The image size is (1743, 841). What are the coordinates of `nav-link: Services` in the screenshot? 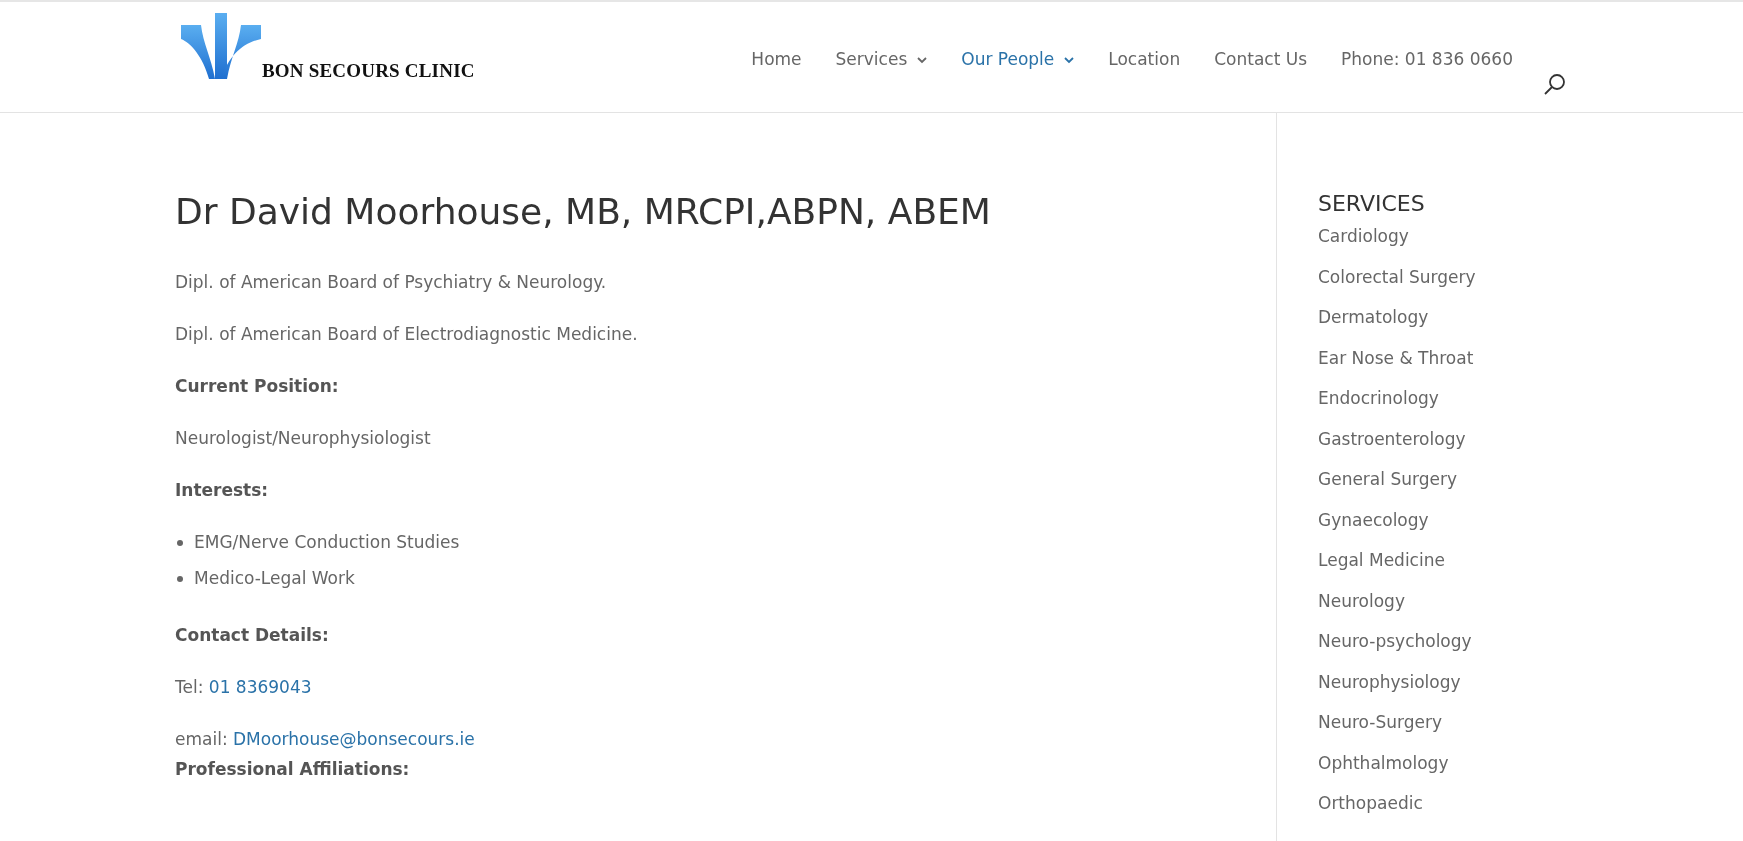 It's located at (881, 59).